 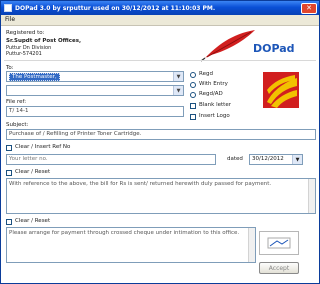 What do you see at coordinates (34, 77) in the screenshot?
I see `to-selected-value: The Postmaster,` at bounding box center [34, 77].